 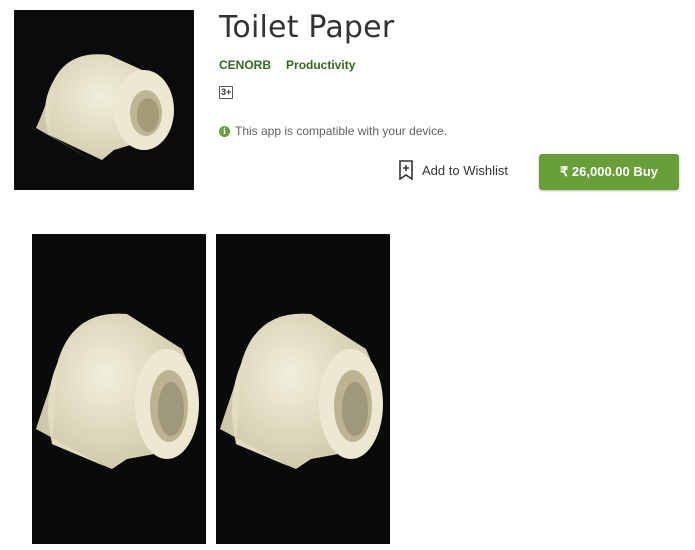 I want to click on buy-button: ₹ 26,000.00 Buy, so click(x=609, y=172).